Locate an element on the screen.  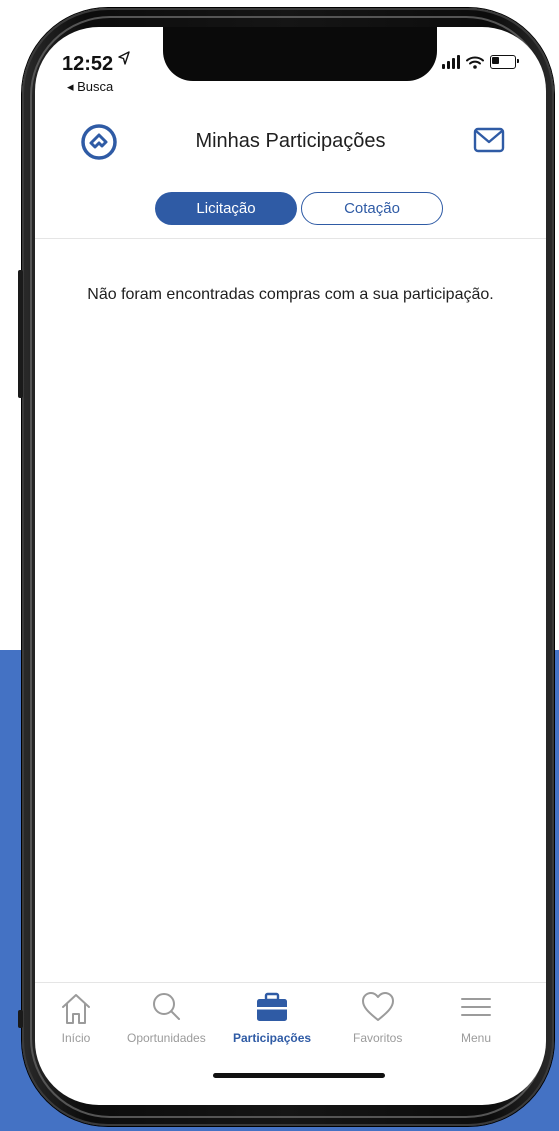
home-indicator is located at coordinates (299, 1075).